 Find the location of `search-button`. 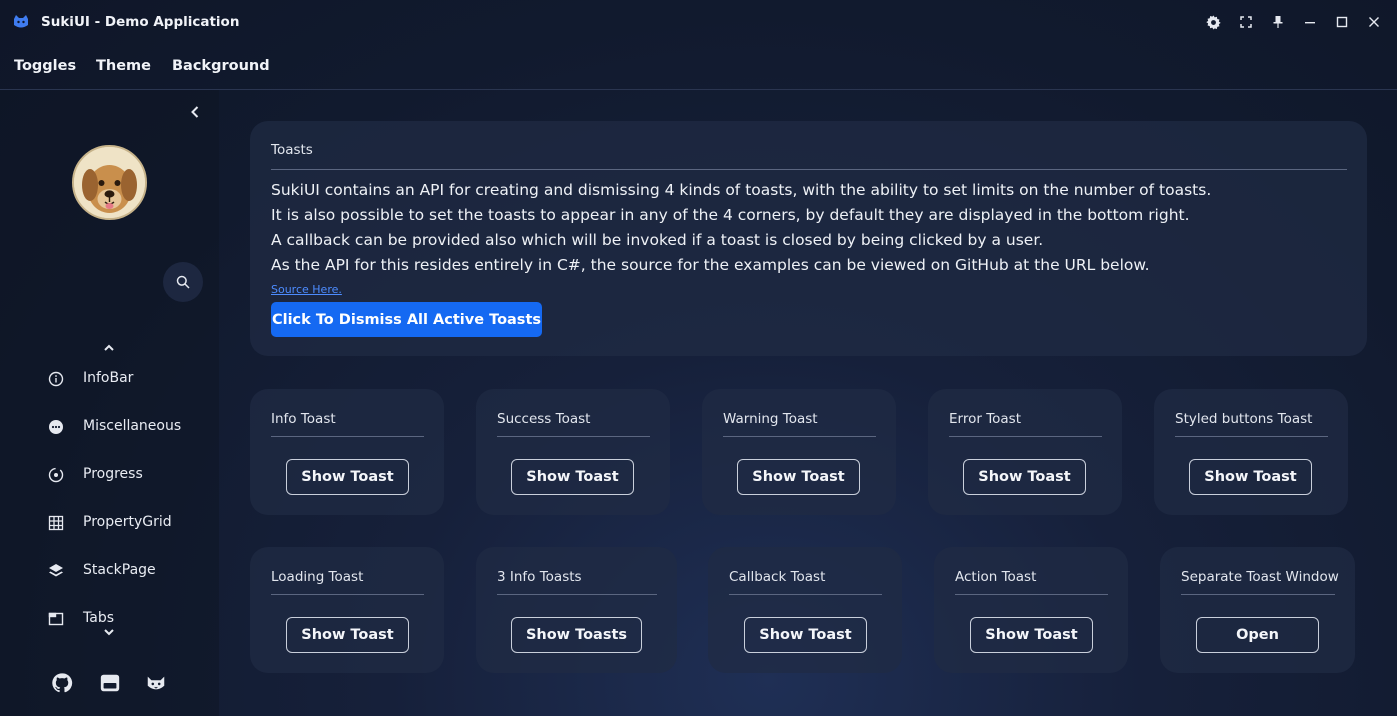

search-button is located at coordinates (183, 282).